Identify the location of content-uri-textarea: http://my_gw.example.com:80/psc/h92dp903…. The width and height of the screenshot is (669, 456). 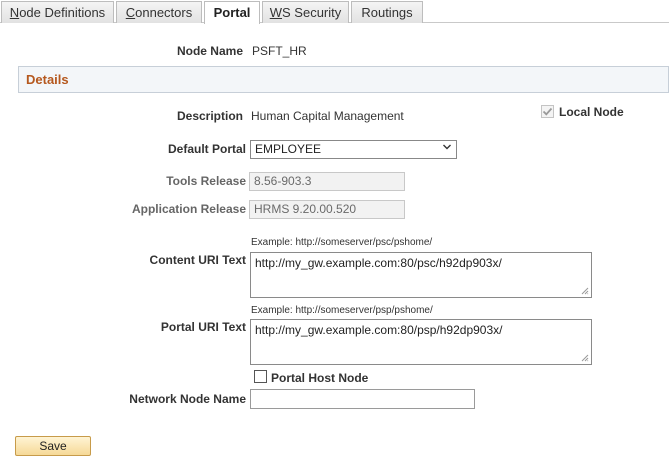
(421, 275).